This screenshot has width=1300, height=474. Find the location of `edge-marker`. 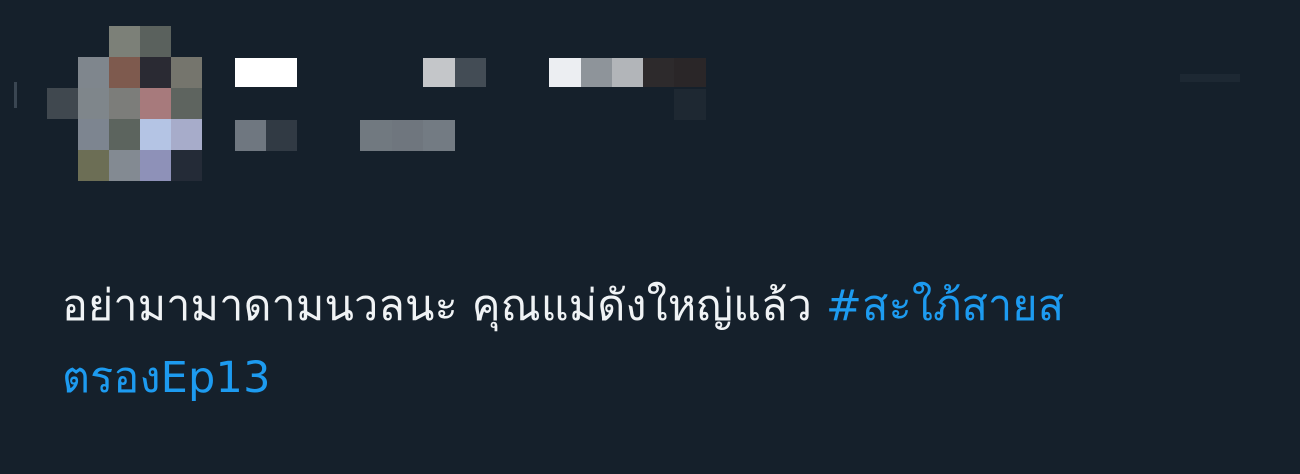

edge-marker is located at coordinates (15, 95).